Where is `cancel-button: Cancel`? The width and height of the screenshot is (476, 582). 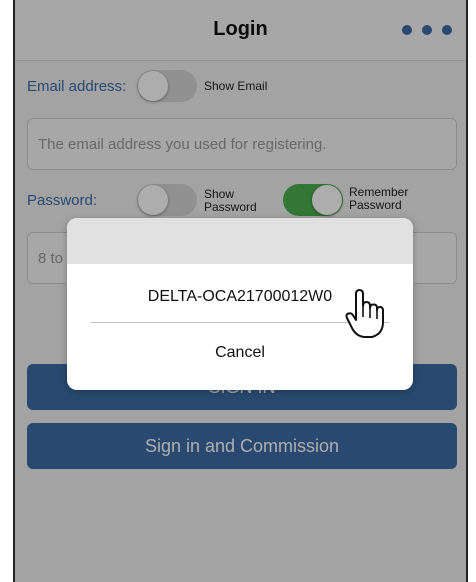 cancel-button: Cancel is located at coordinates (240, 353).